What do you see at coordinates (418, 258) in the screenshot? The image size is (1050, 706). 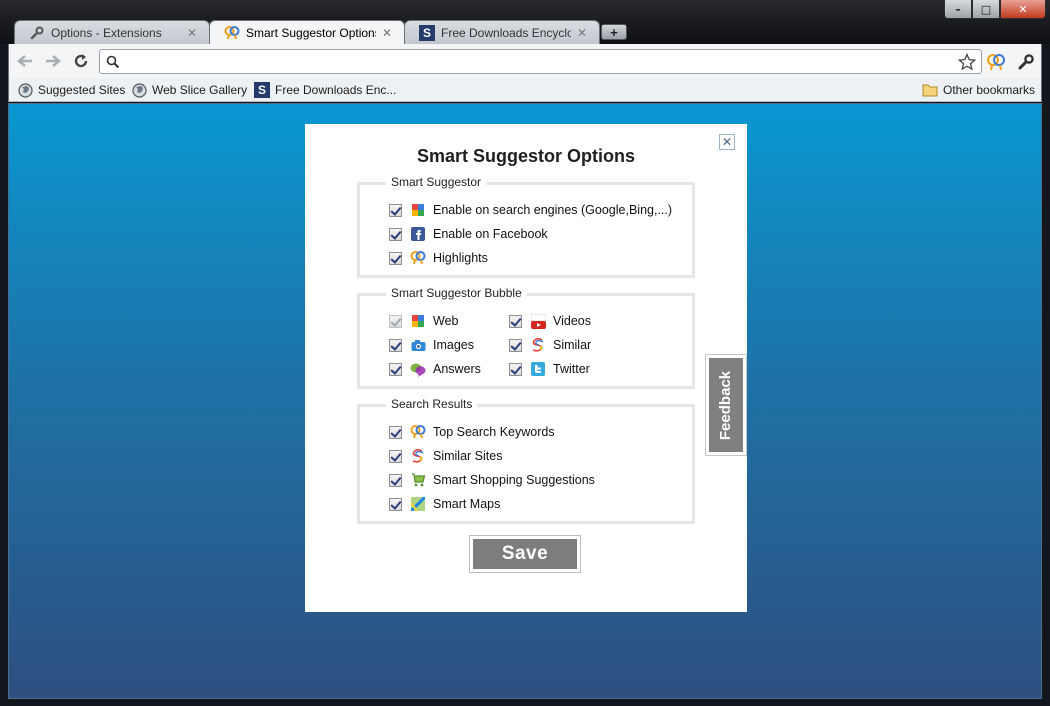 I see `highlights-icon` at bounding box center [418, 258].